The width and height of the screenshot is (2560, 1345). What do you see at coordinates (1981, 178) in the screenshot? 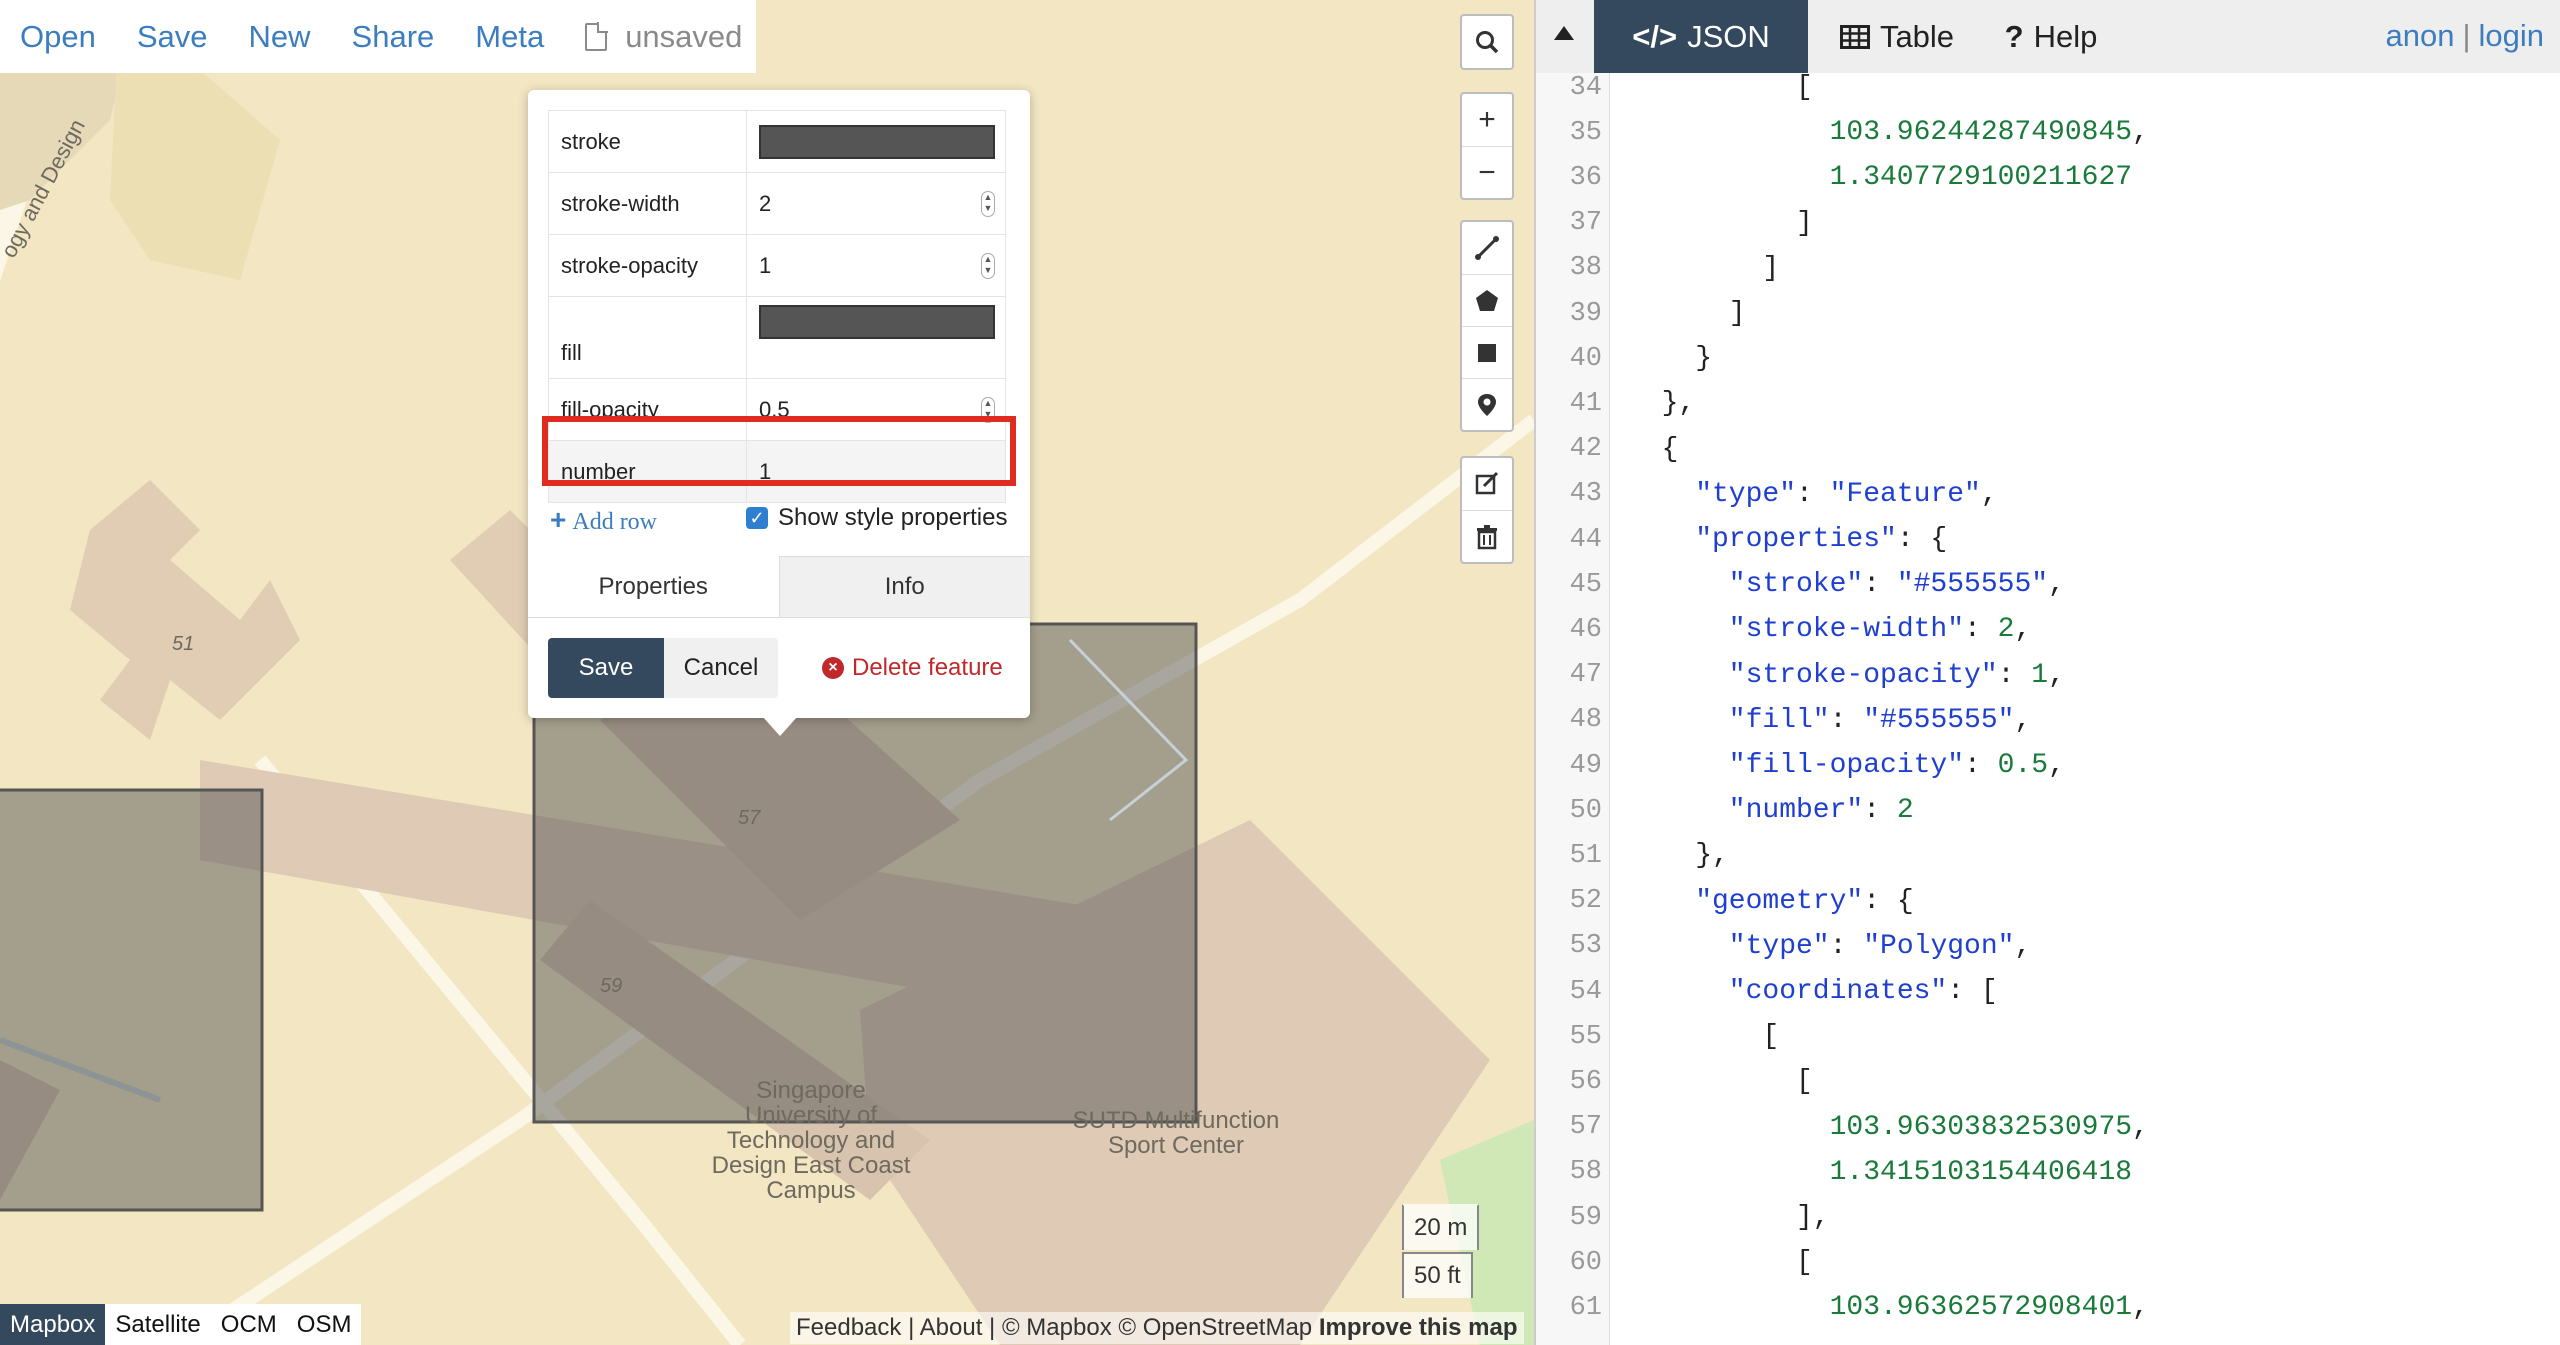
I see `code-text: 1.3407729100211627` at bounding box center [1981, 178].